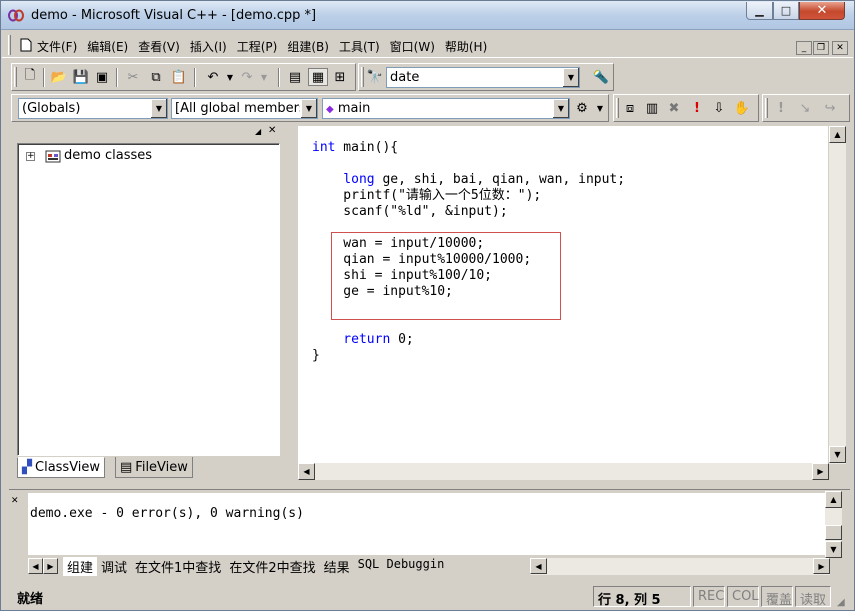 This screenshot has height=611, width=855. What do you see at coordinates (446, 108) in the screenshot?
I see `function-combo: ◆ main ▼` at bounding box center [446, 108].